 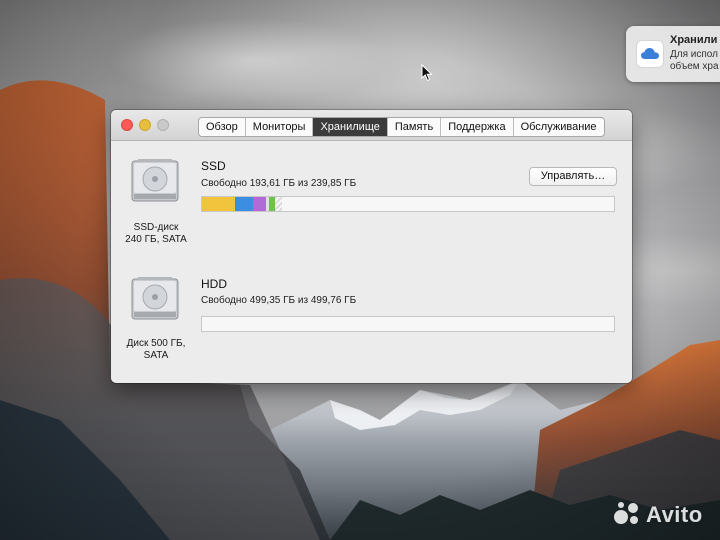 What do you see at coordinates (694, 54) in the screenshot?
I see `notification-line-1: Для испол` at bounding box center [694, 54].